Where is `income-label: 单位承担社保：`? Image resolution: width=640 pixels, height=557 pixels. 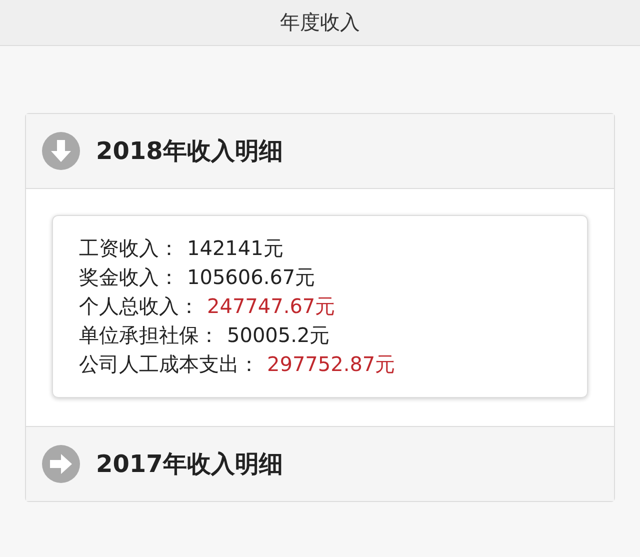 income-label: 单位承担社保： is located at coordinates (149, 335).